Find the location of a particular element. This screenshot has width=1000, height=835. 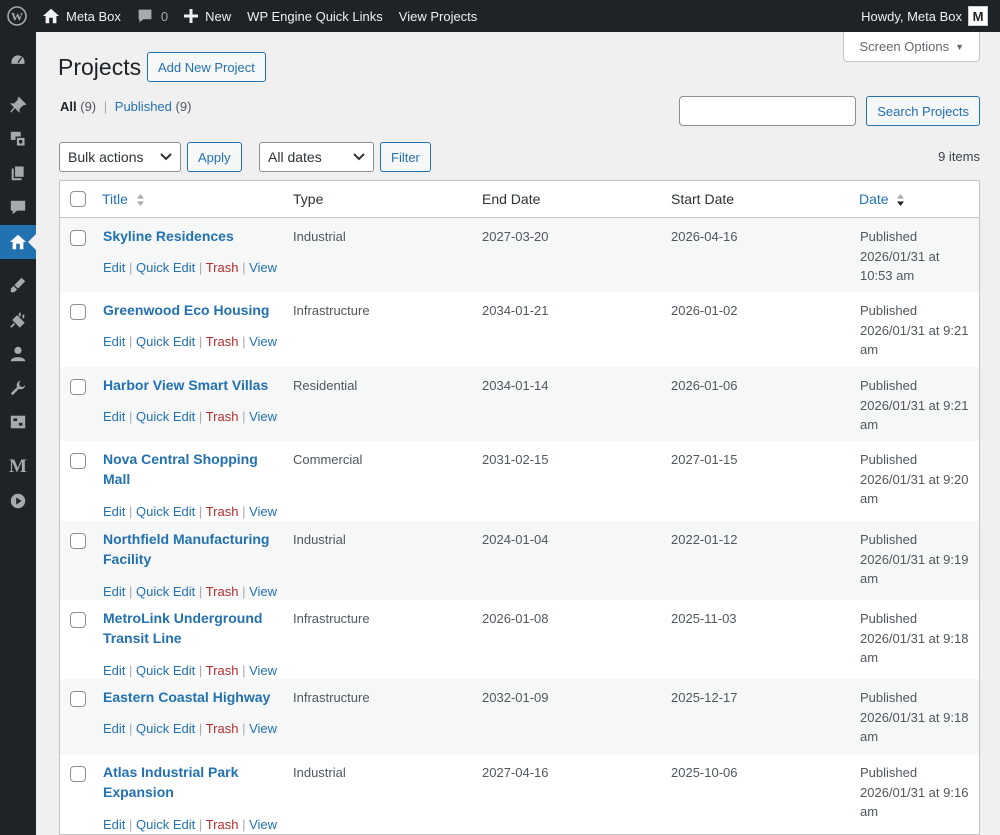

column-date-sort: Date is located at coordinates (882, 199).